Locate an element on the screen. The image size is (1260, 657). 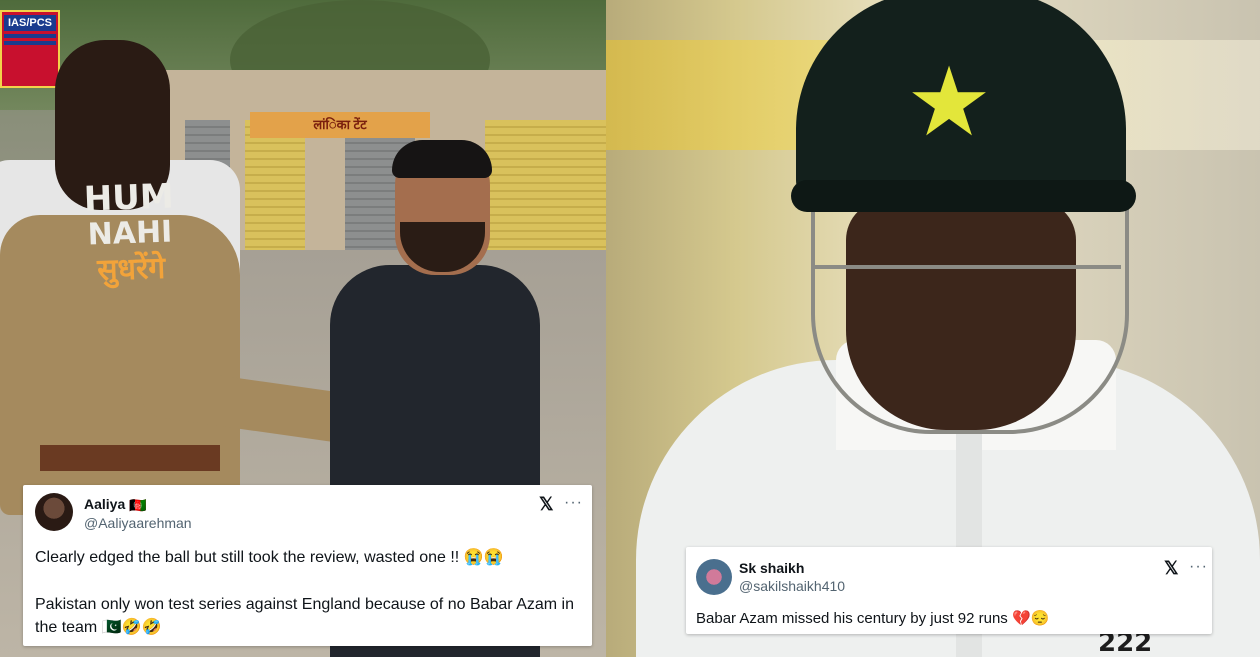
tshirt-line-3: सुधरेंगे is located at coordinates (131, 269).